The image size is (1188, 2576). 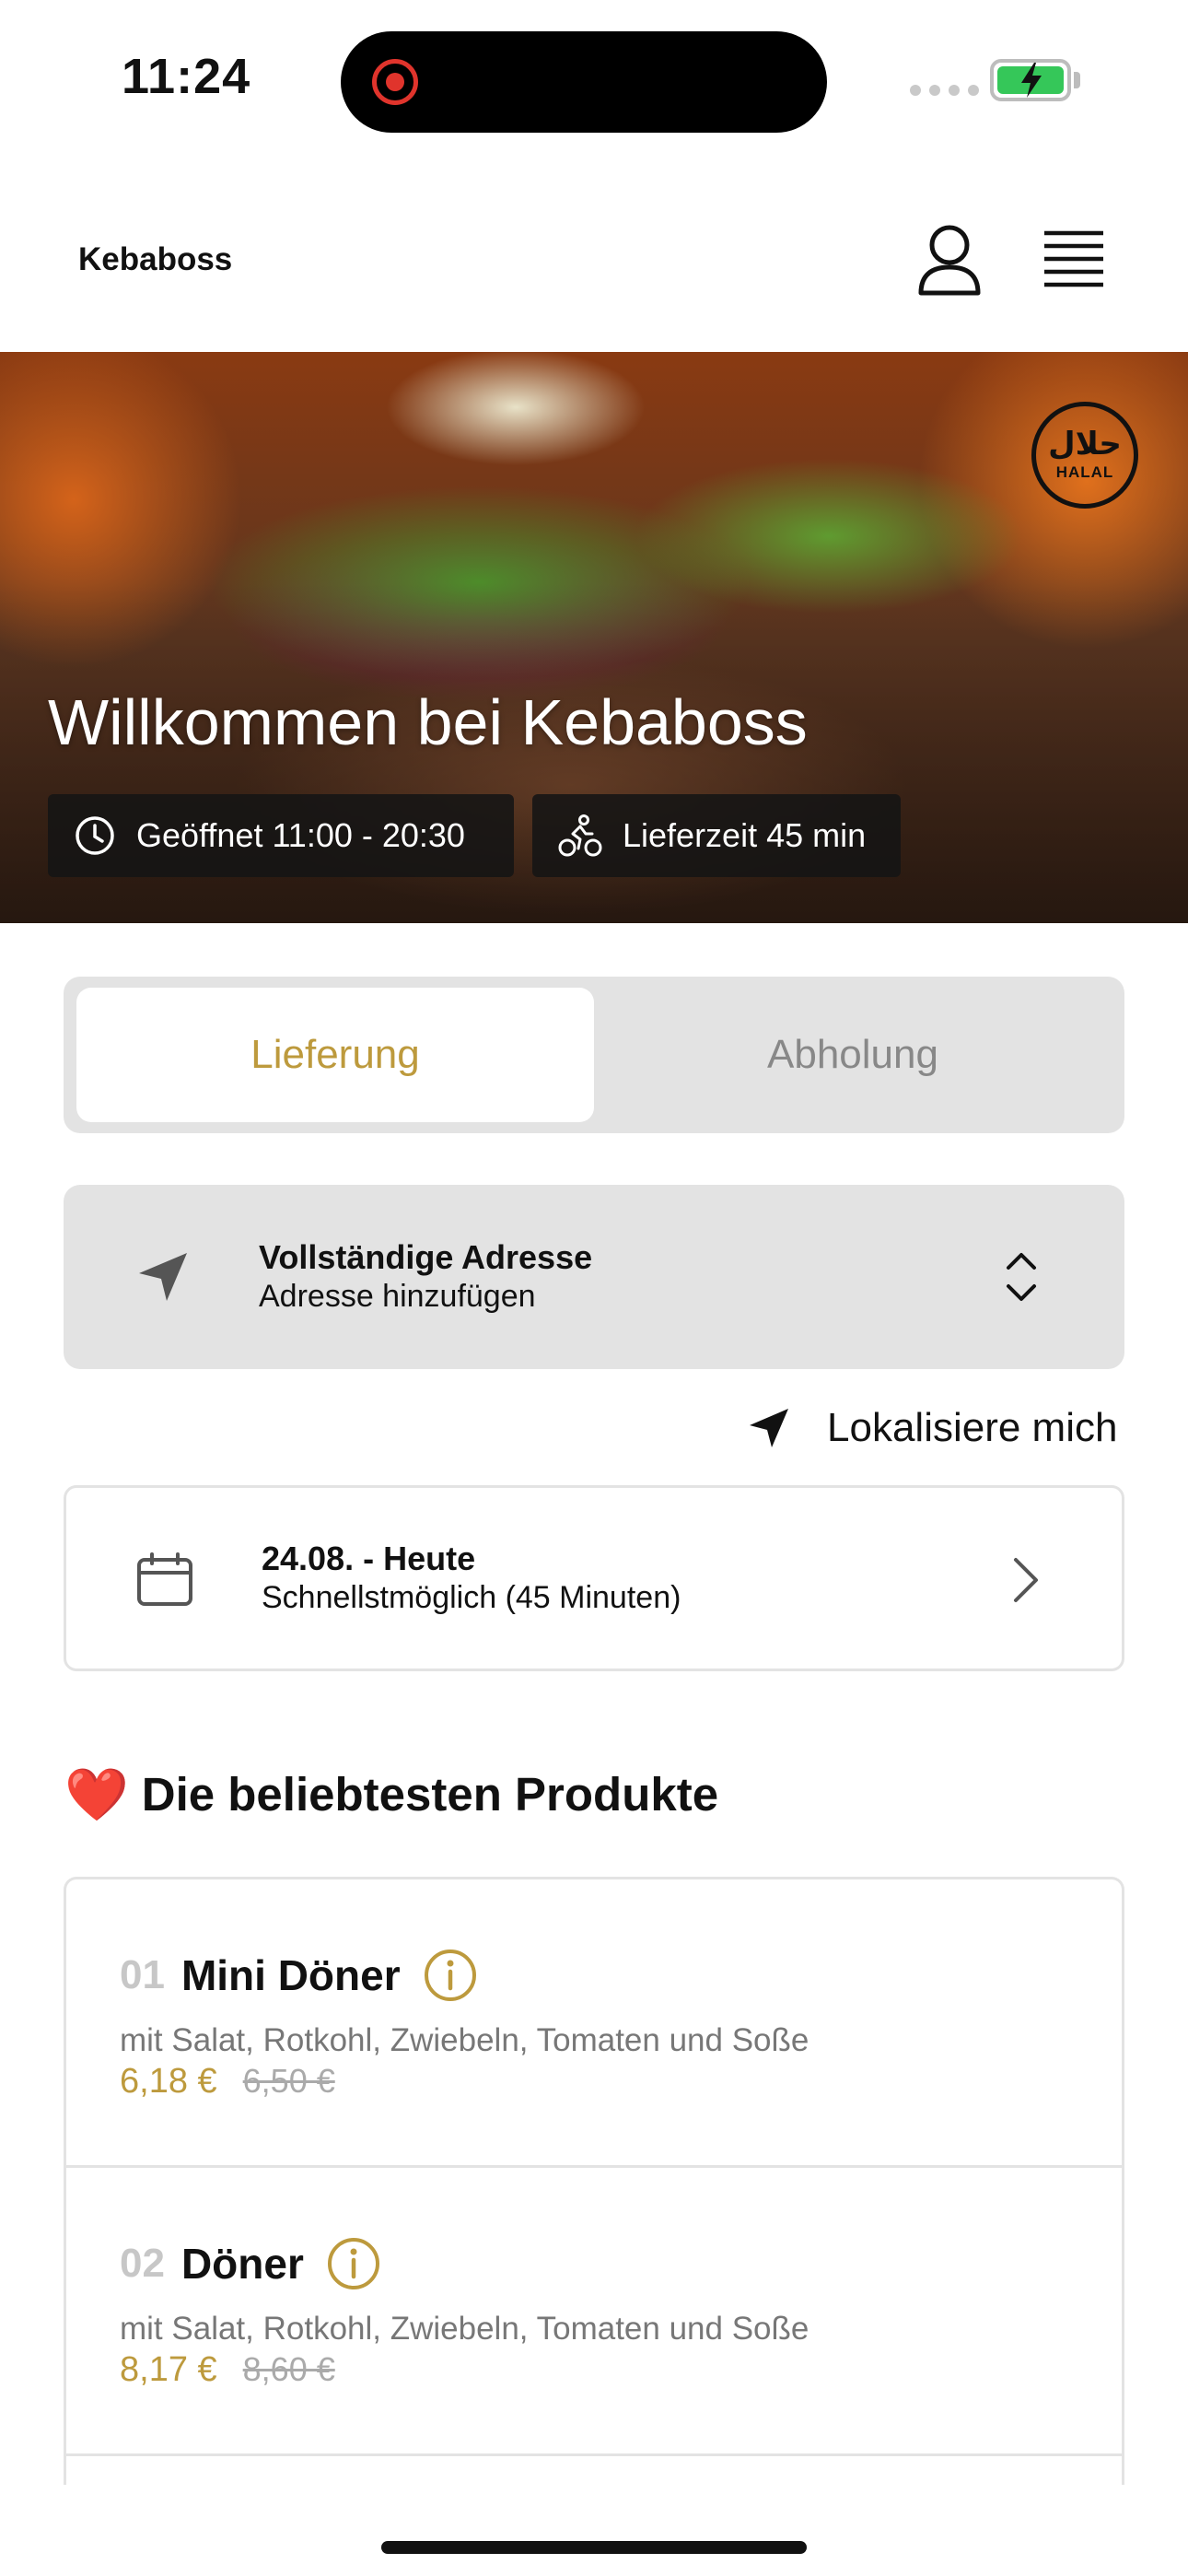 I want to click on status-bar: 11:24, so click(x=594, y=83).